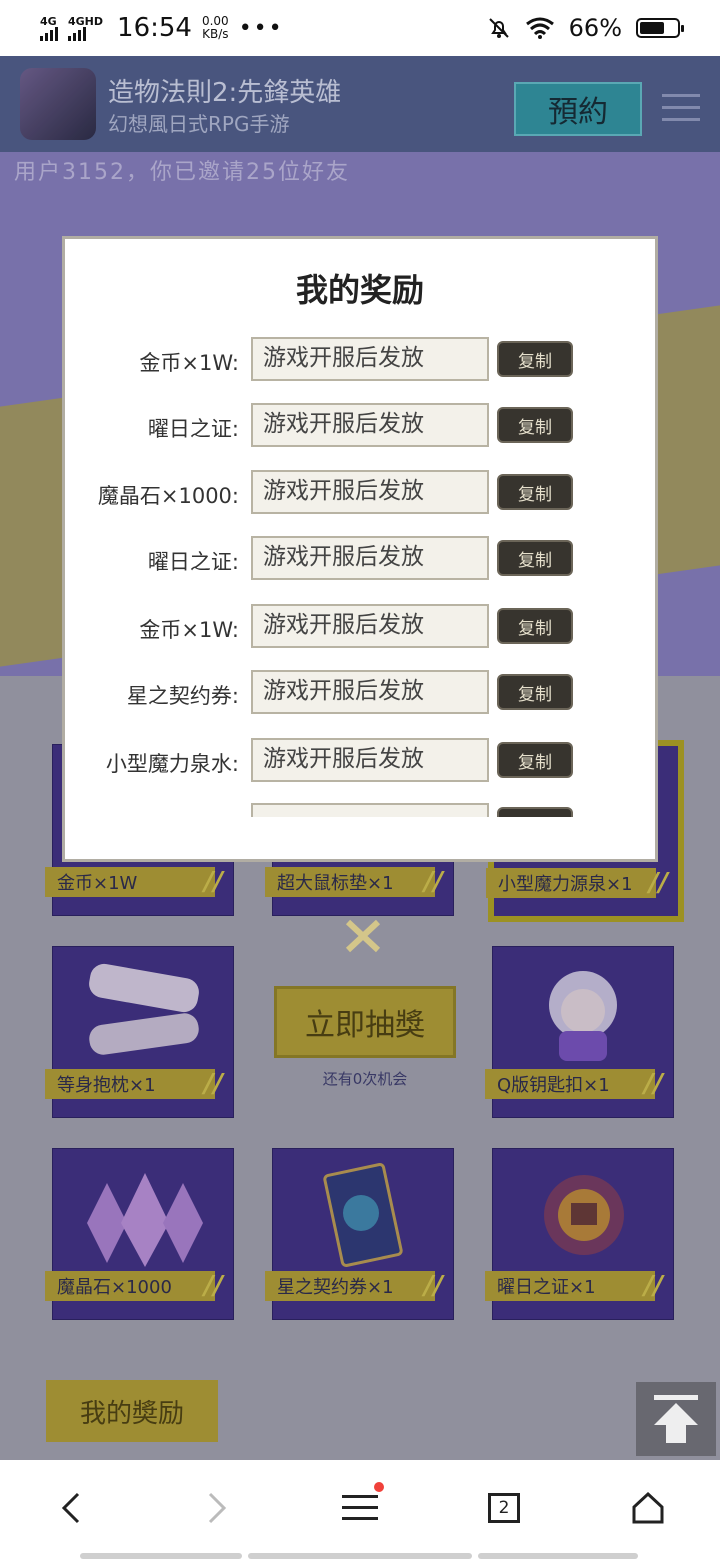 This screenshot has width=720, height=1560. I want to click on menu-icon, so click(360, 1507).